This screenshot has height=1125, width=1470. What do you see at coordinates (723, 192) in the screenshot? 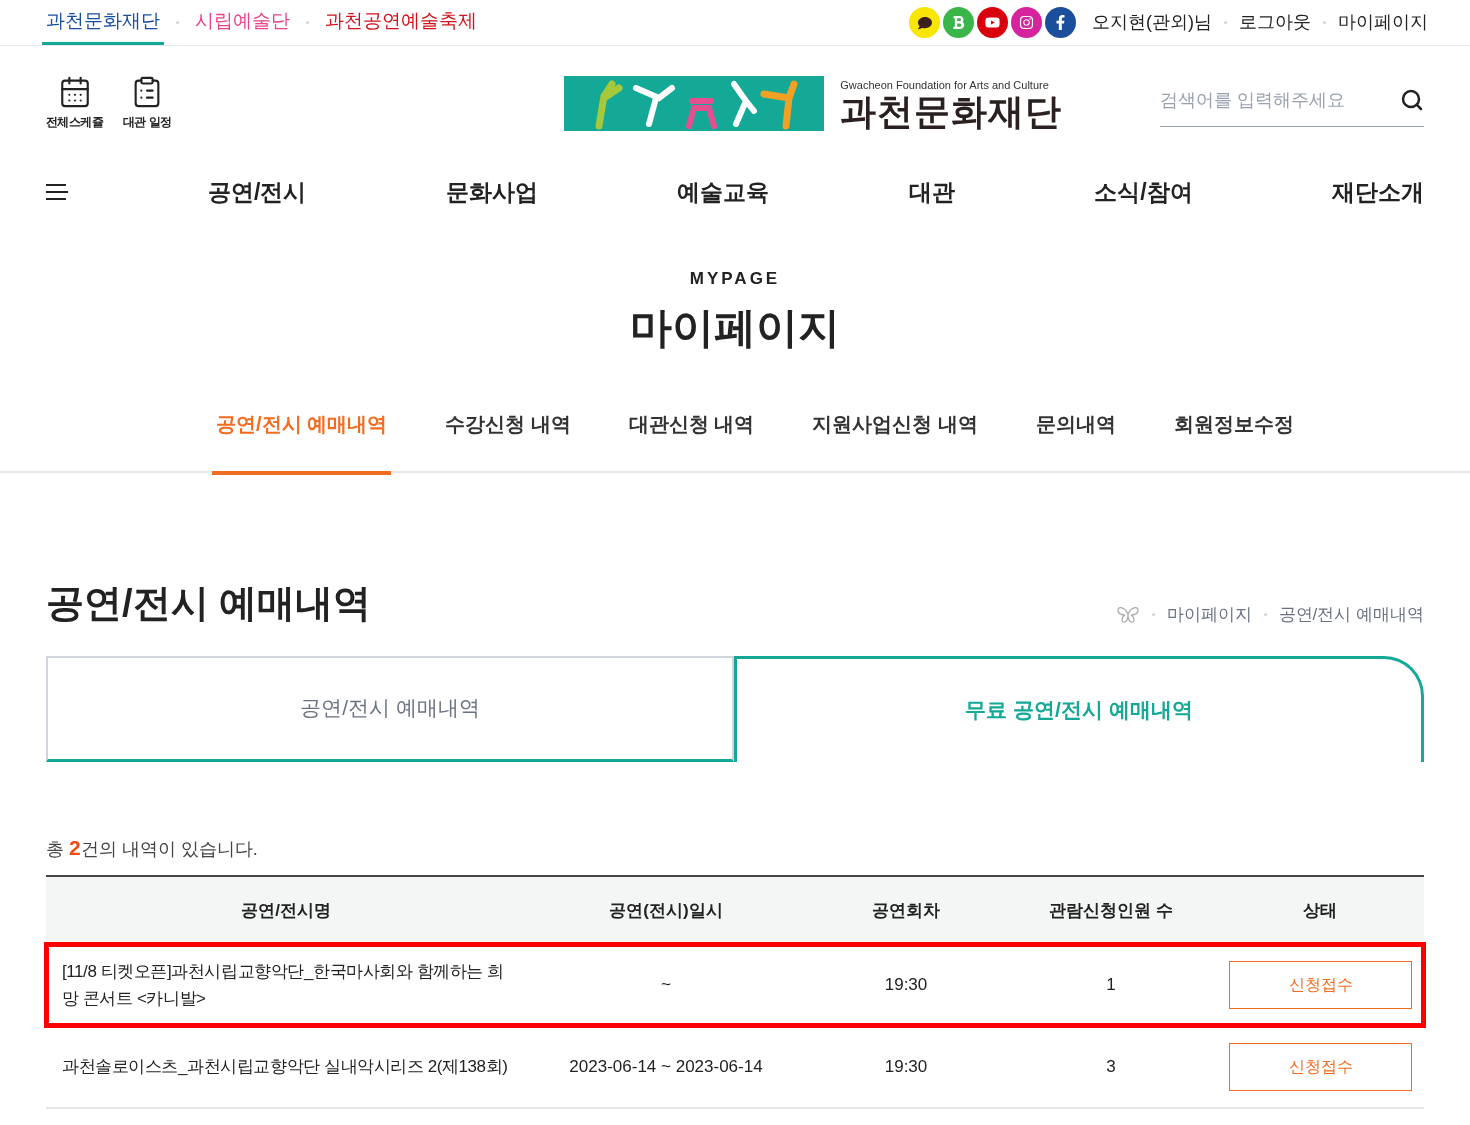
I see `nav-link: 예술교육` at bounding box center [723, 192].